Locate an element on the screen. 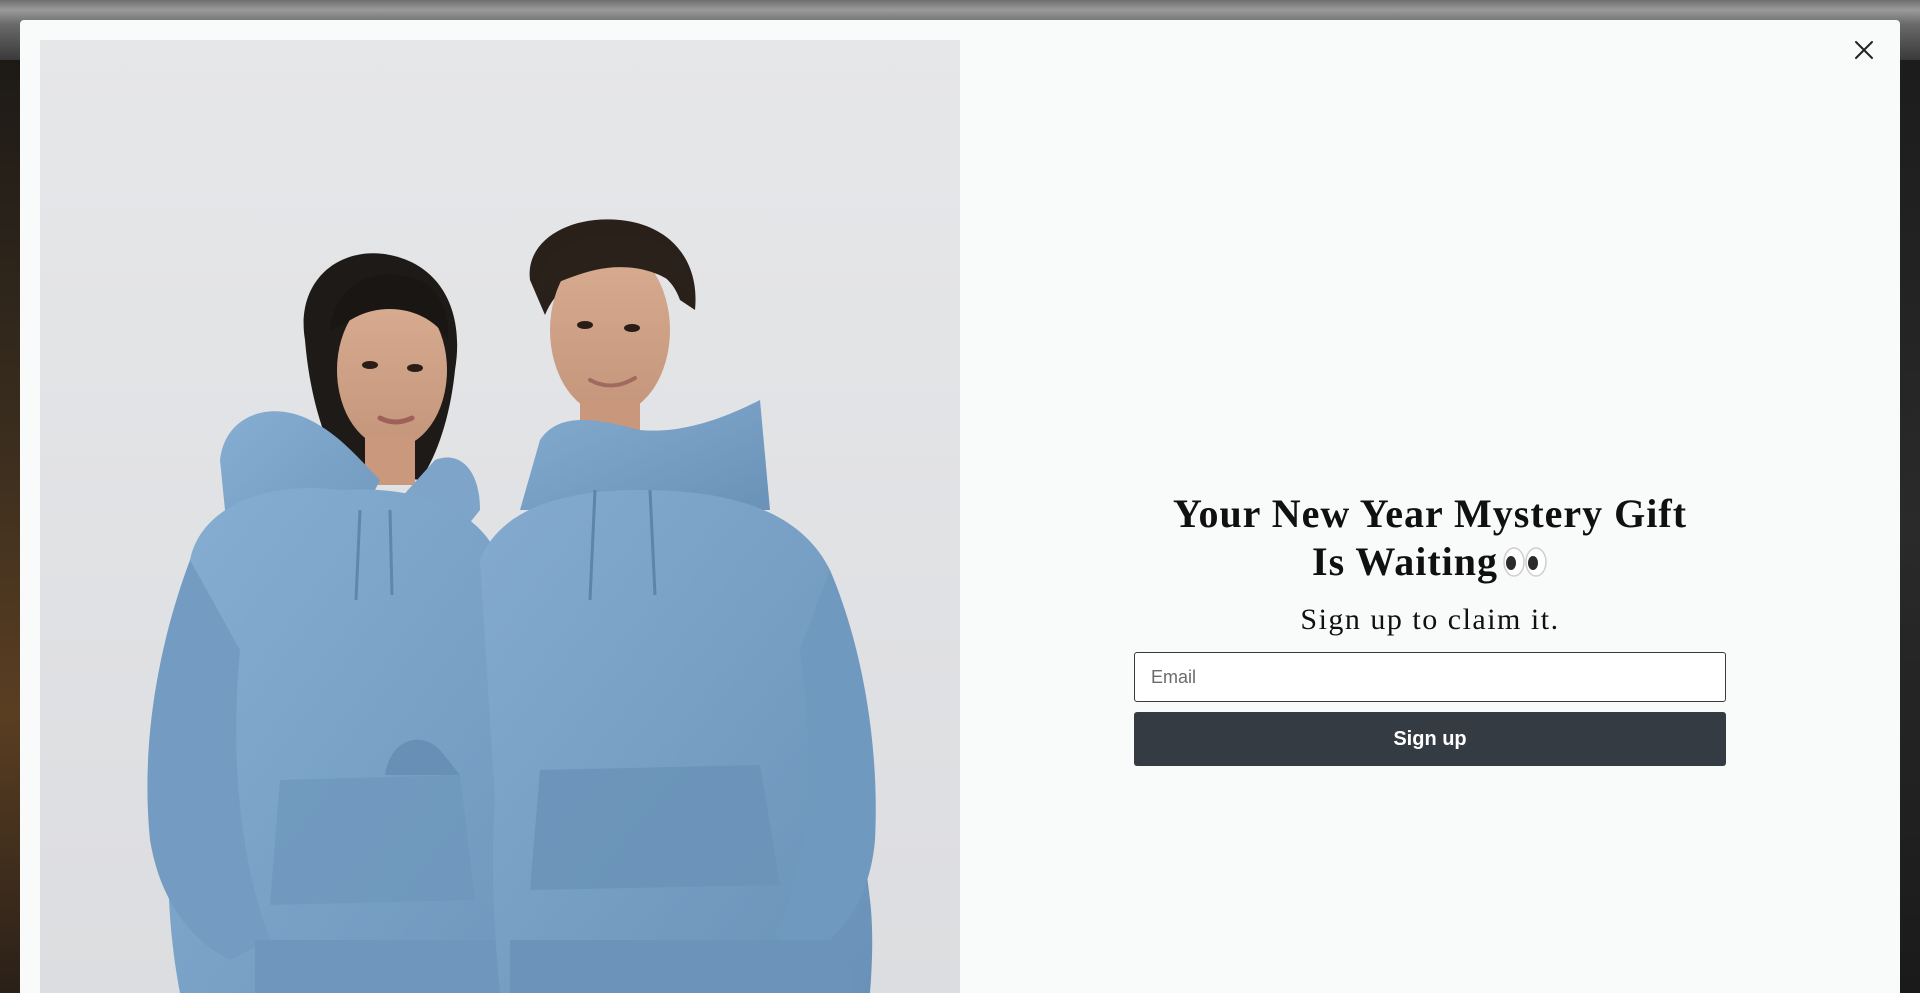 Image resolution: width=1920 pixels, height=993 pixels. page-backdrop-left is located at coordinates (11, 526).